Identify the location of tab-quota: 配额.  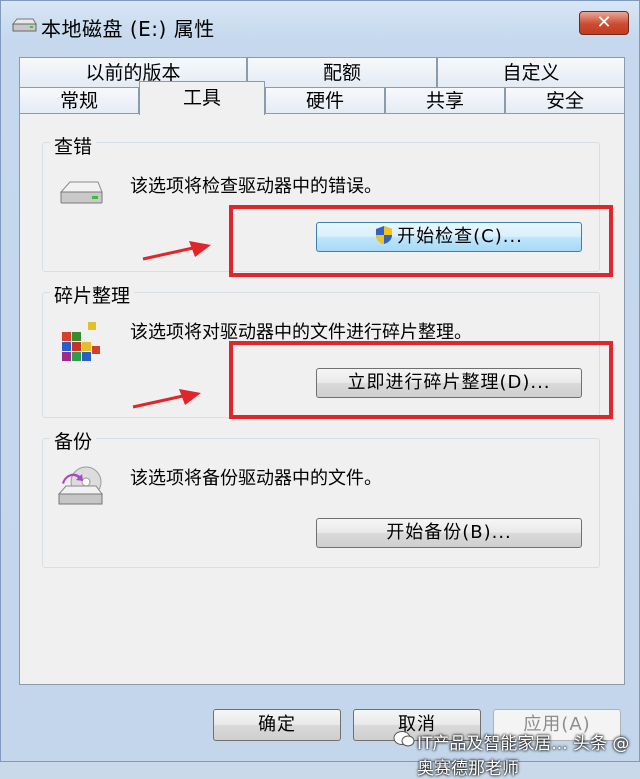
(342, 72).